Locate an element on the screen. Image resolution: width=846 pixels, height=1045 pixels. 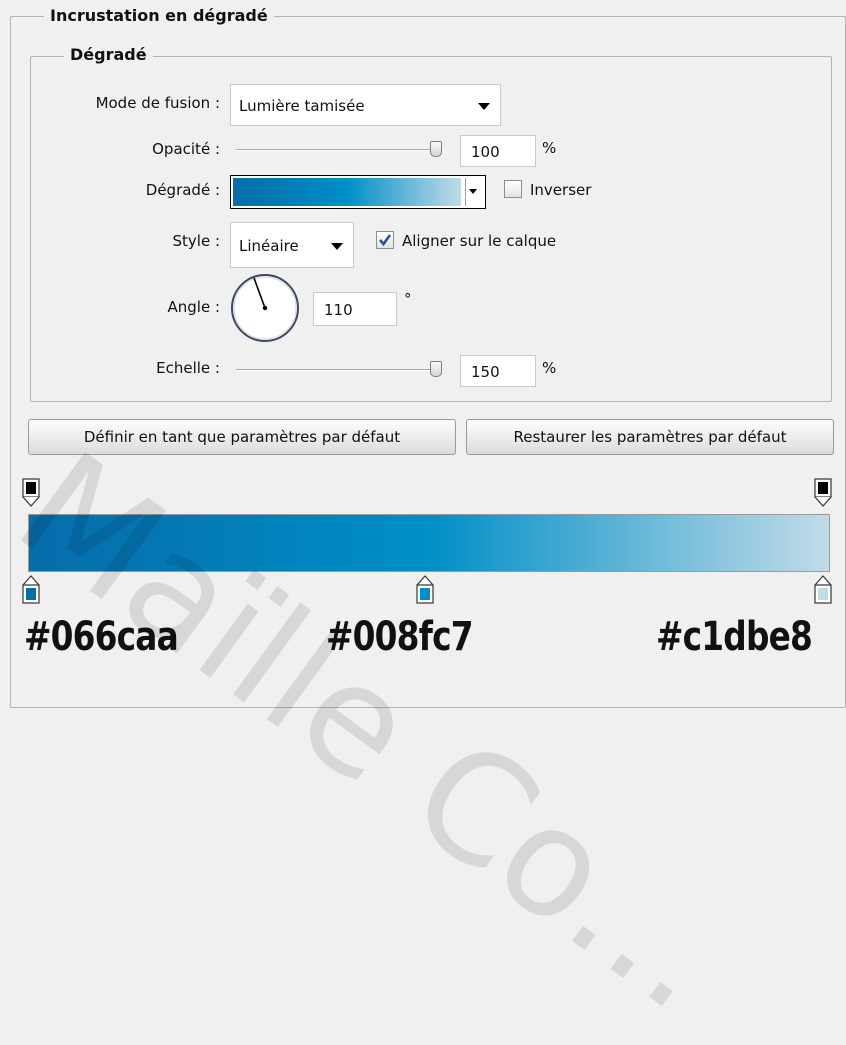
opacity-label: Opacité : is located at coordinates (186, 149).